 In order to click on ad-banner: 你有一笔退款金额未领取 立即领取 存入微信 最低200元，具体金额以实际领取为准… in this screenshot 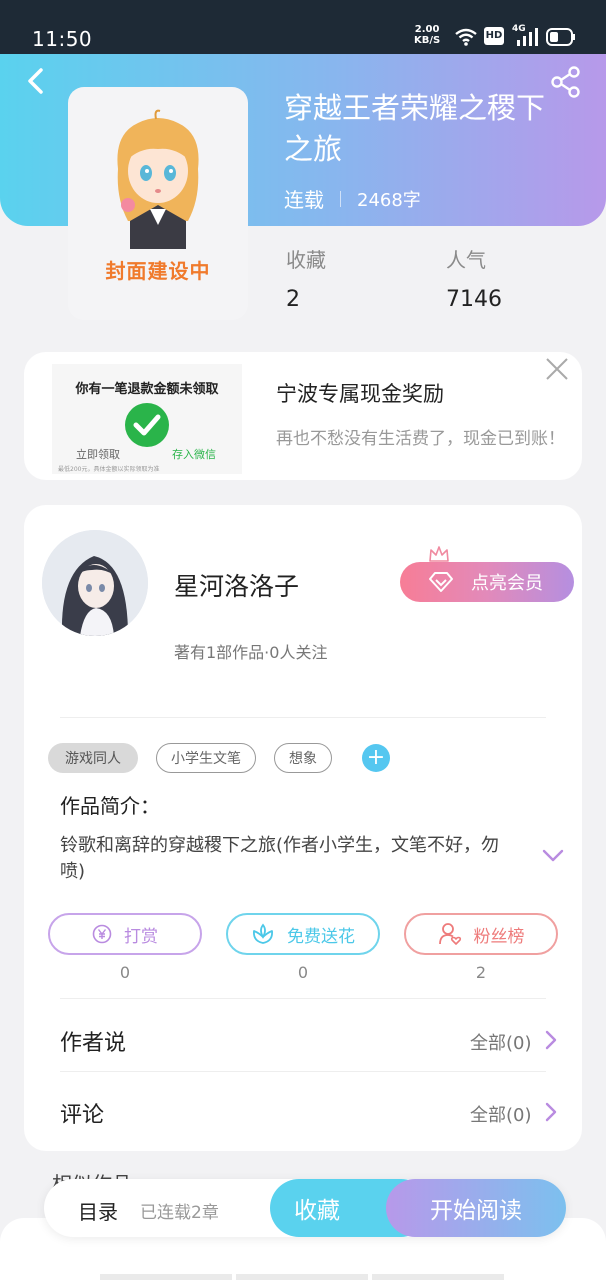, I will do `click(303, 416)`.